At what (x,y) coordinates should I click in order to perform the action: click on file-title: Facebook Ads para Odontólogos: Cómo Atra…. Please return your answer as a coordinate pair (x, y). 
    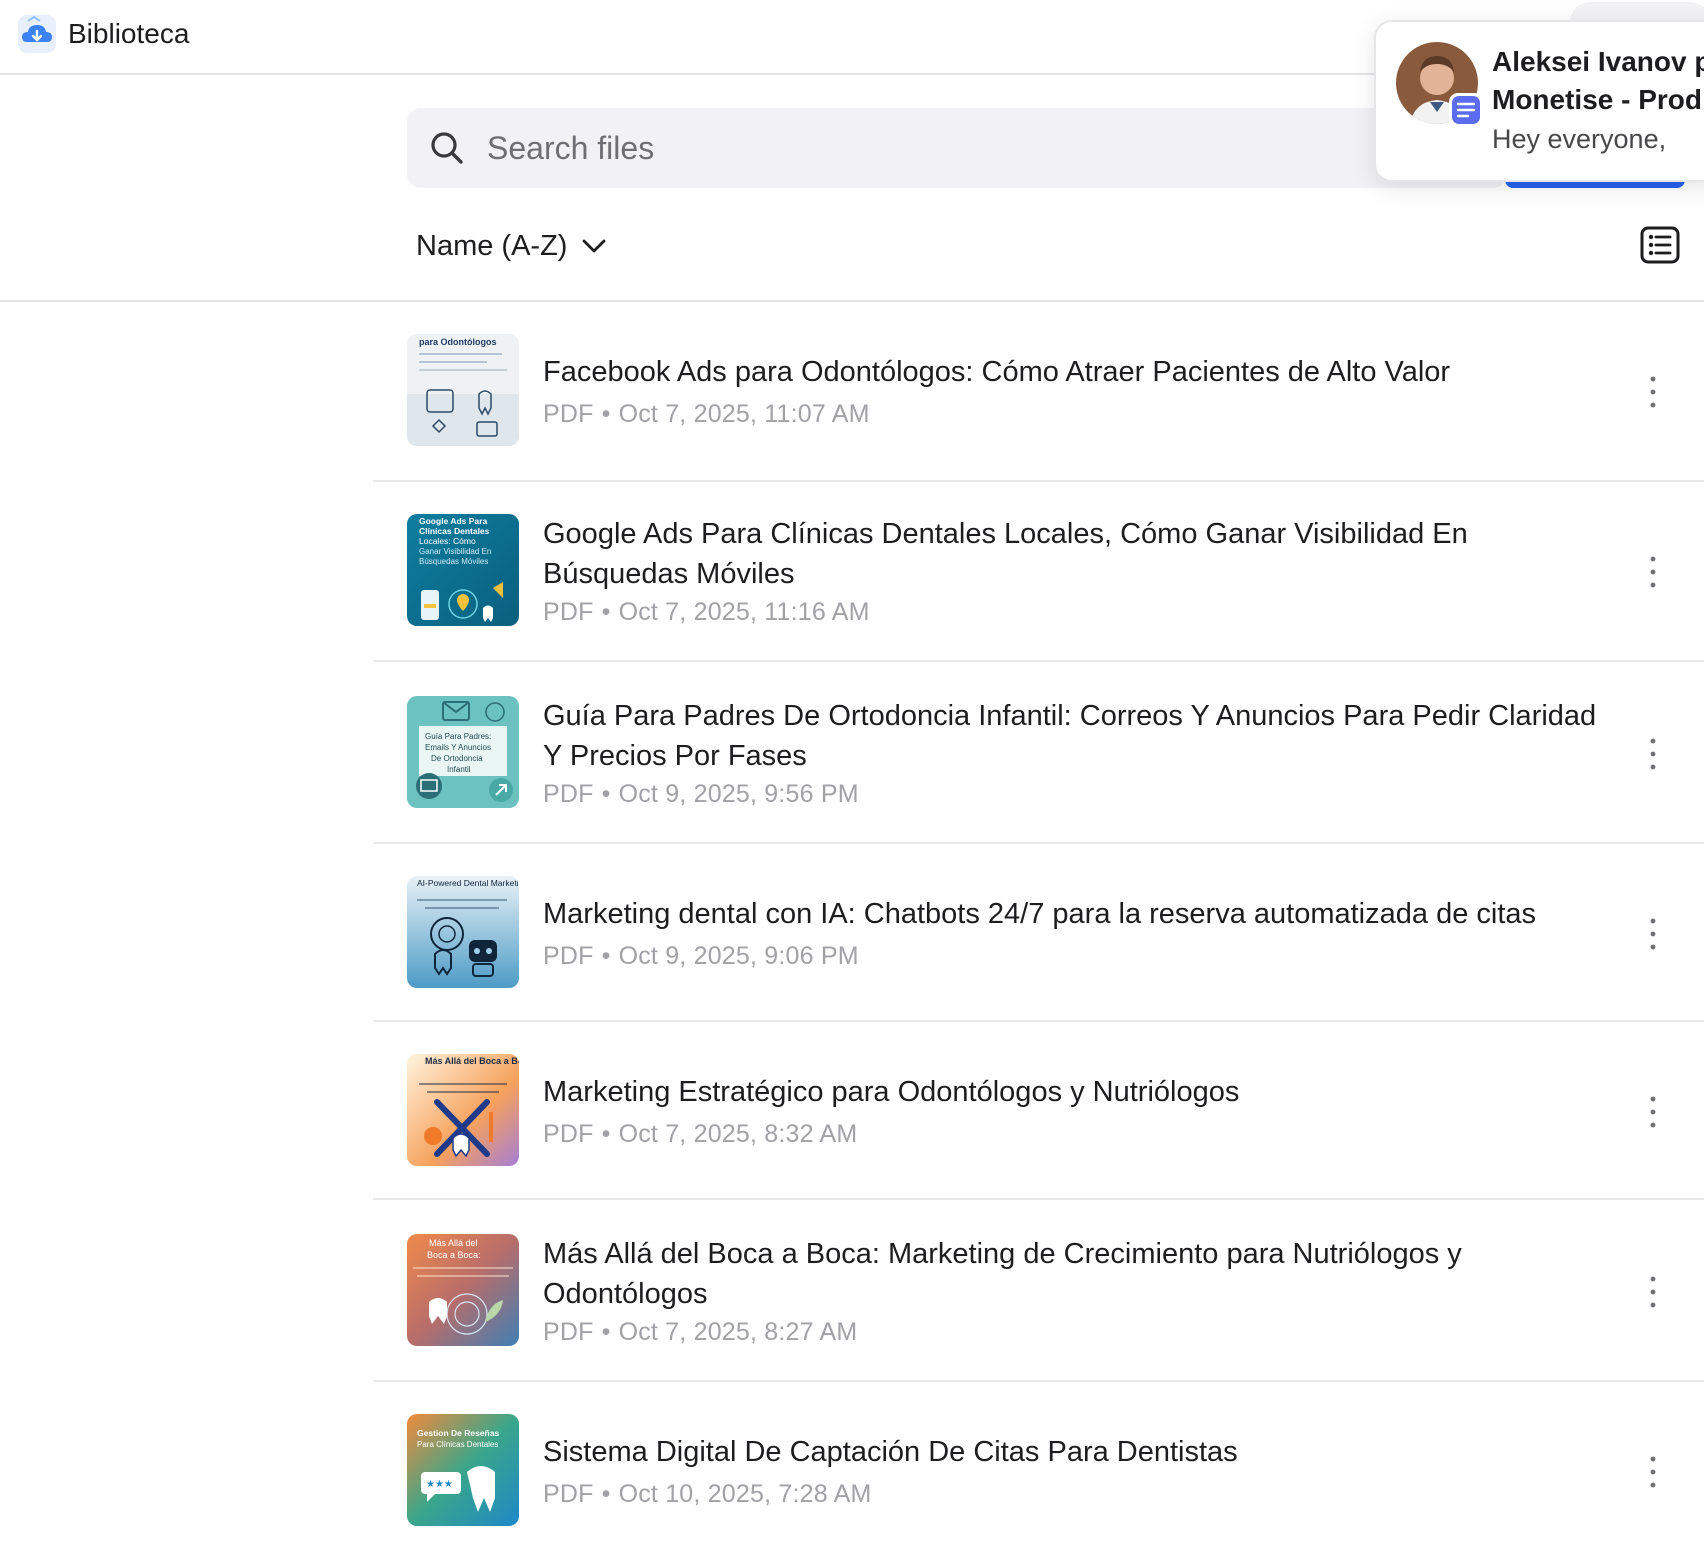
    Looking at the image, I should click on (997, 372).